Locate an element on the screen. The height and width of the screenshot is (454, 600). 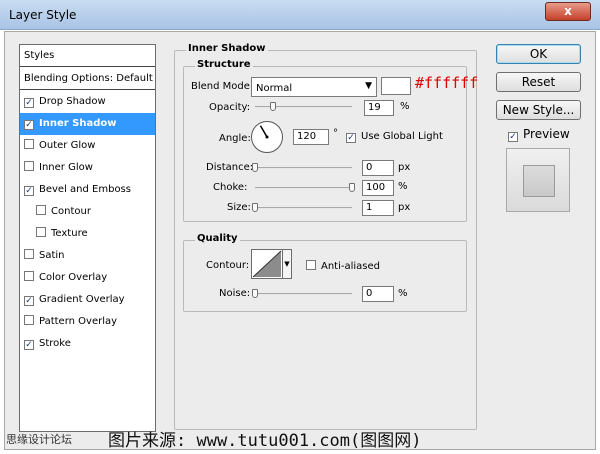
quality-title: Quality is located at coordinates (217, 238).